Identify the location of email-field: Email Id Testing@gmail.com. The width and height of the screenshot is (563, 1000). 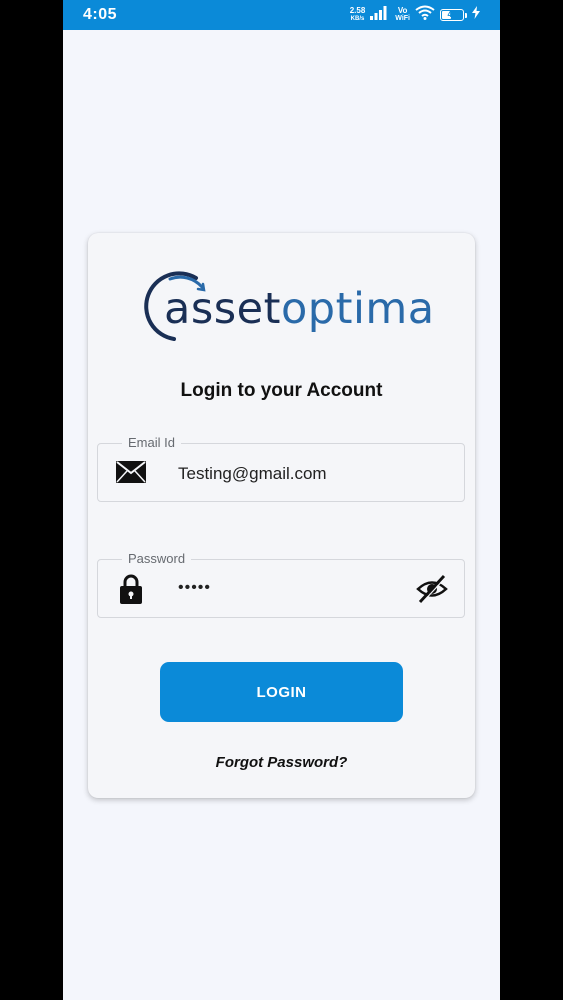
(281, 468).